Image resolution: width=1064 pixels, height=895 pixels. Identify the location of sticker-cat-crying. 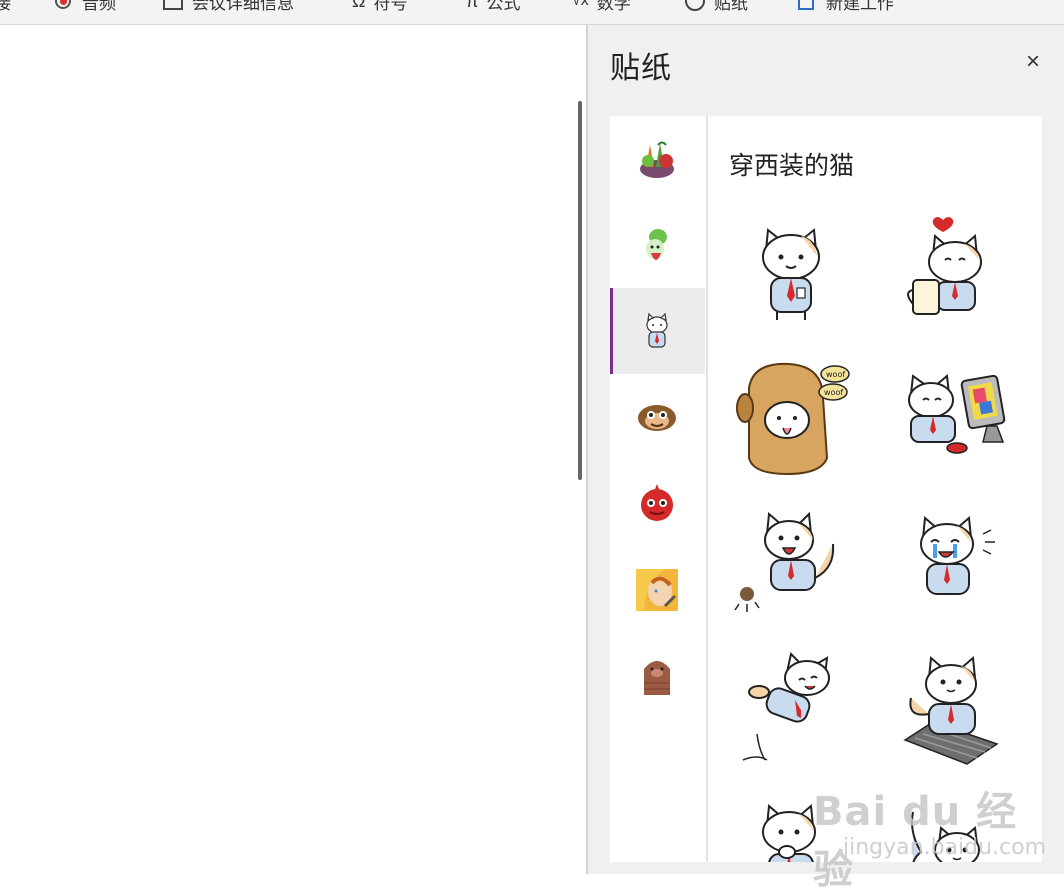
(951, 564).